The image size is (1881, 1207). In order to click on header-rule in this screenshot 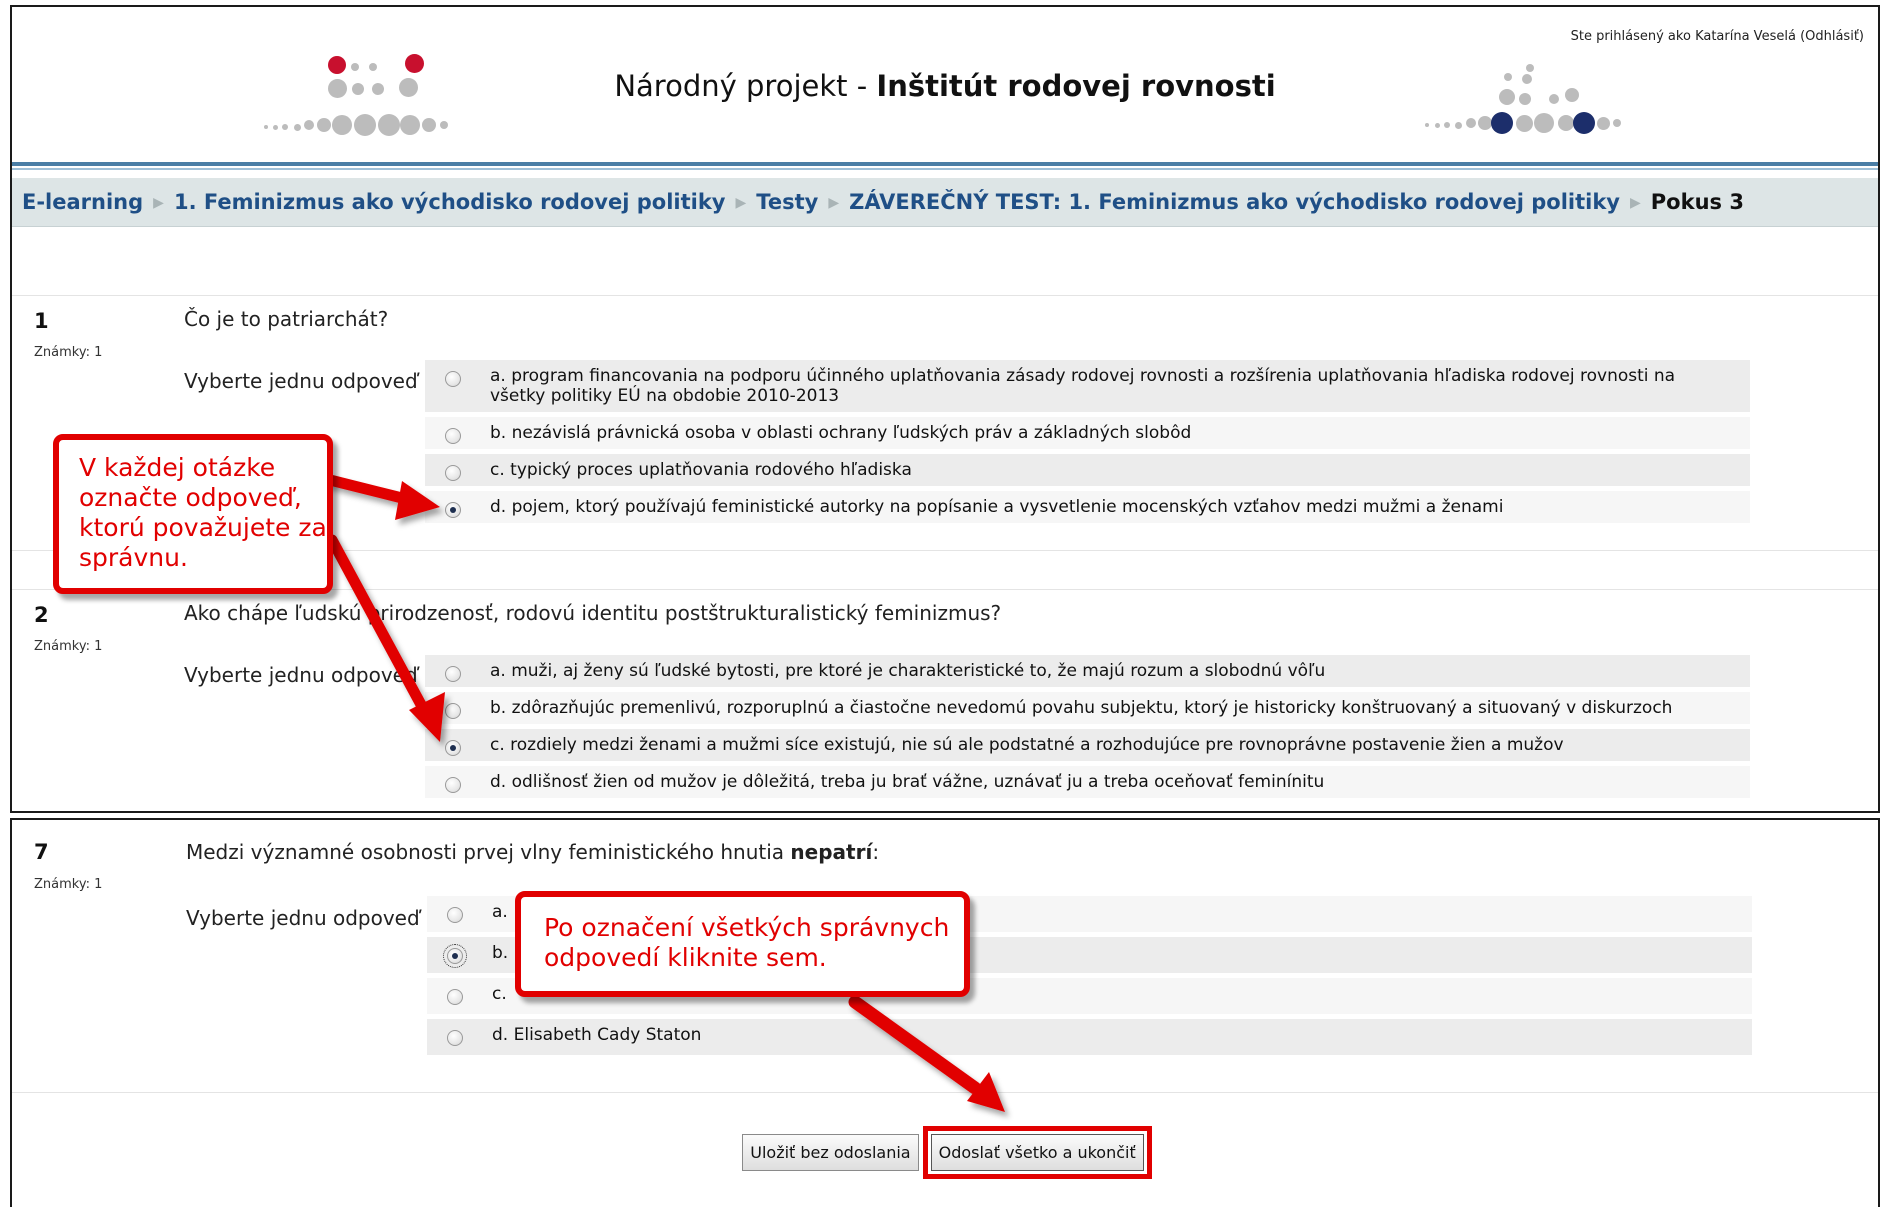, I will do `click(945, 164)`.